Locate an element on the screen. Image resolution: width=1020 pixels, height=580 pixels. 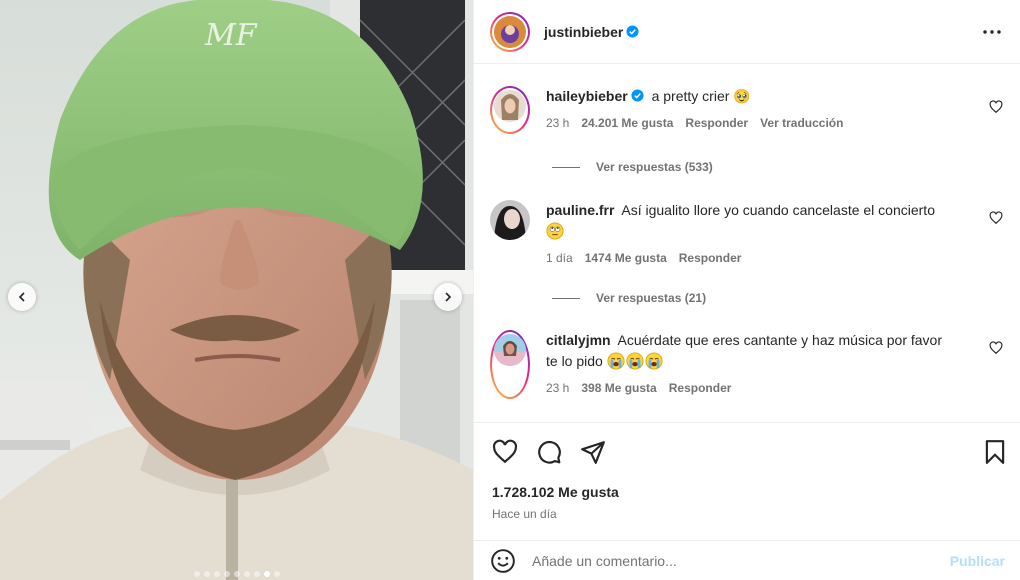
publish-button: Publicar is located at coordinates (977, 561).